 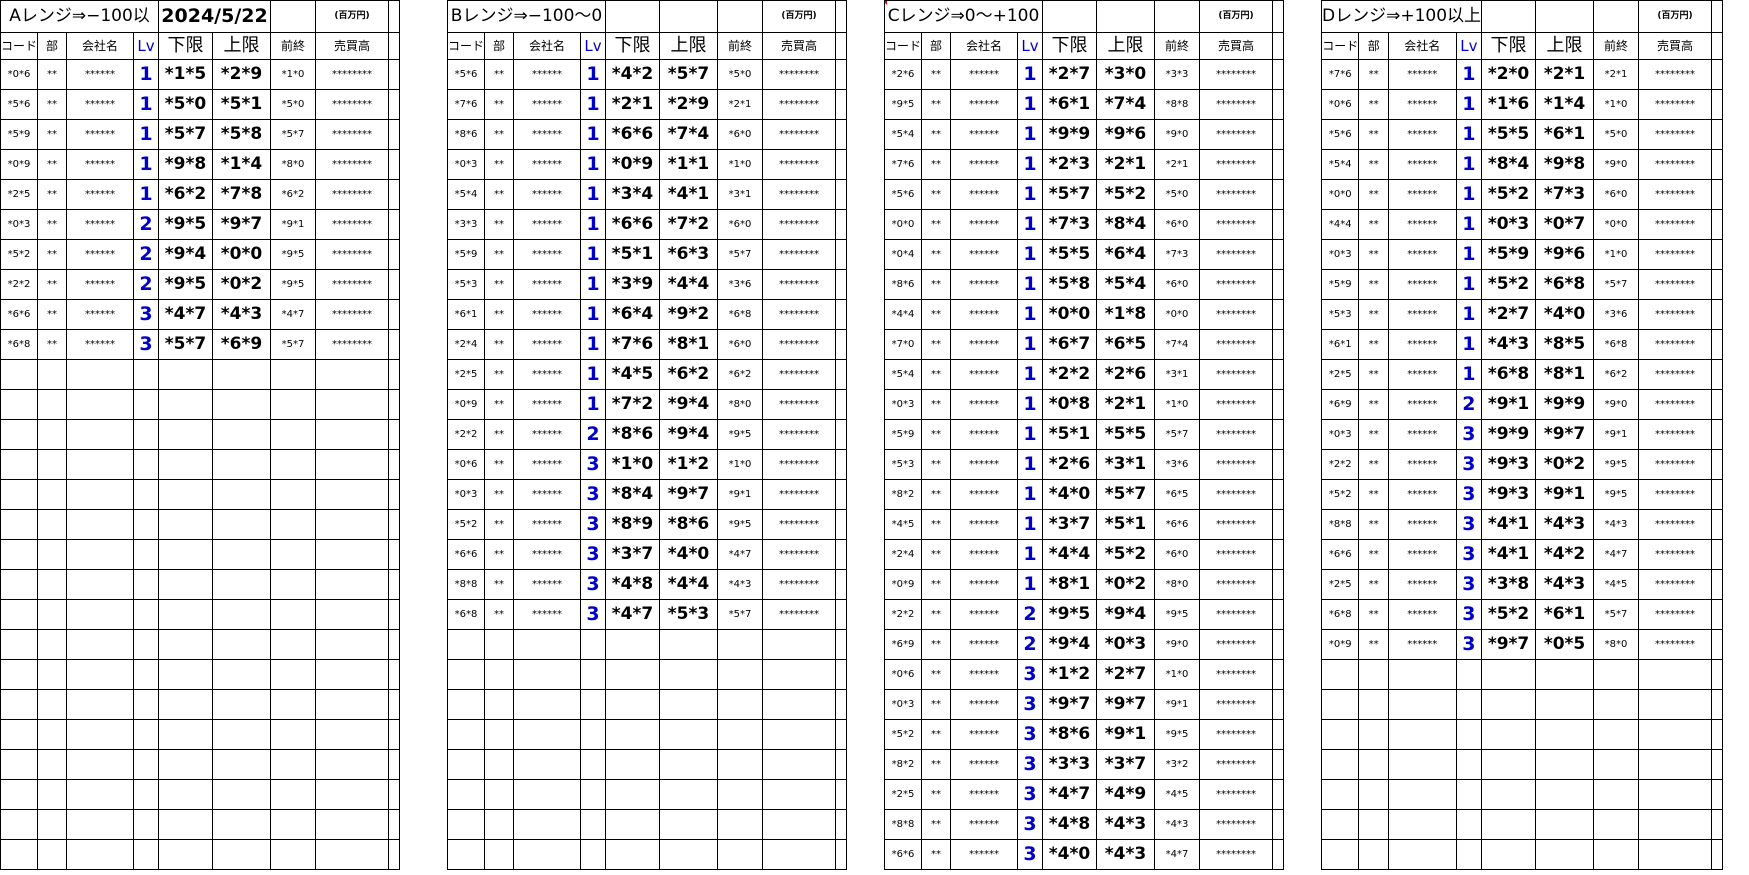 What do you see at coordinates (1070, 734) in the screenshot?
I see `lower-cell: *8*6` at bounding box center [1070, 734].